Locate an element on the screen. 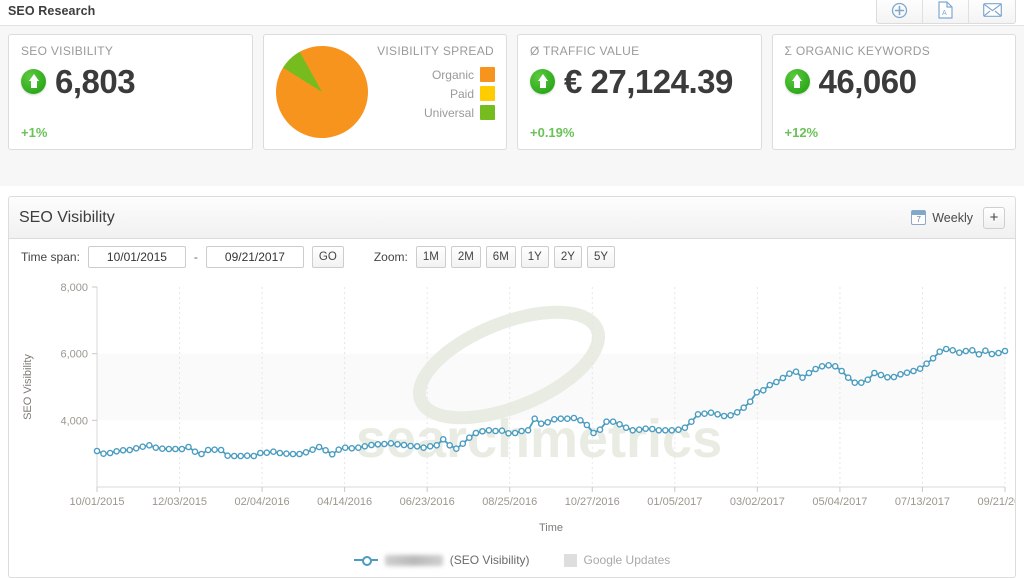 This screenshot has width=1024, height=578. plus-circle-icon is located at coordinates (899, 10).